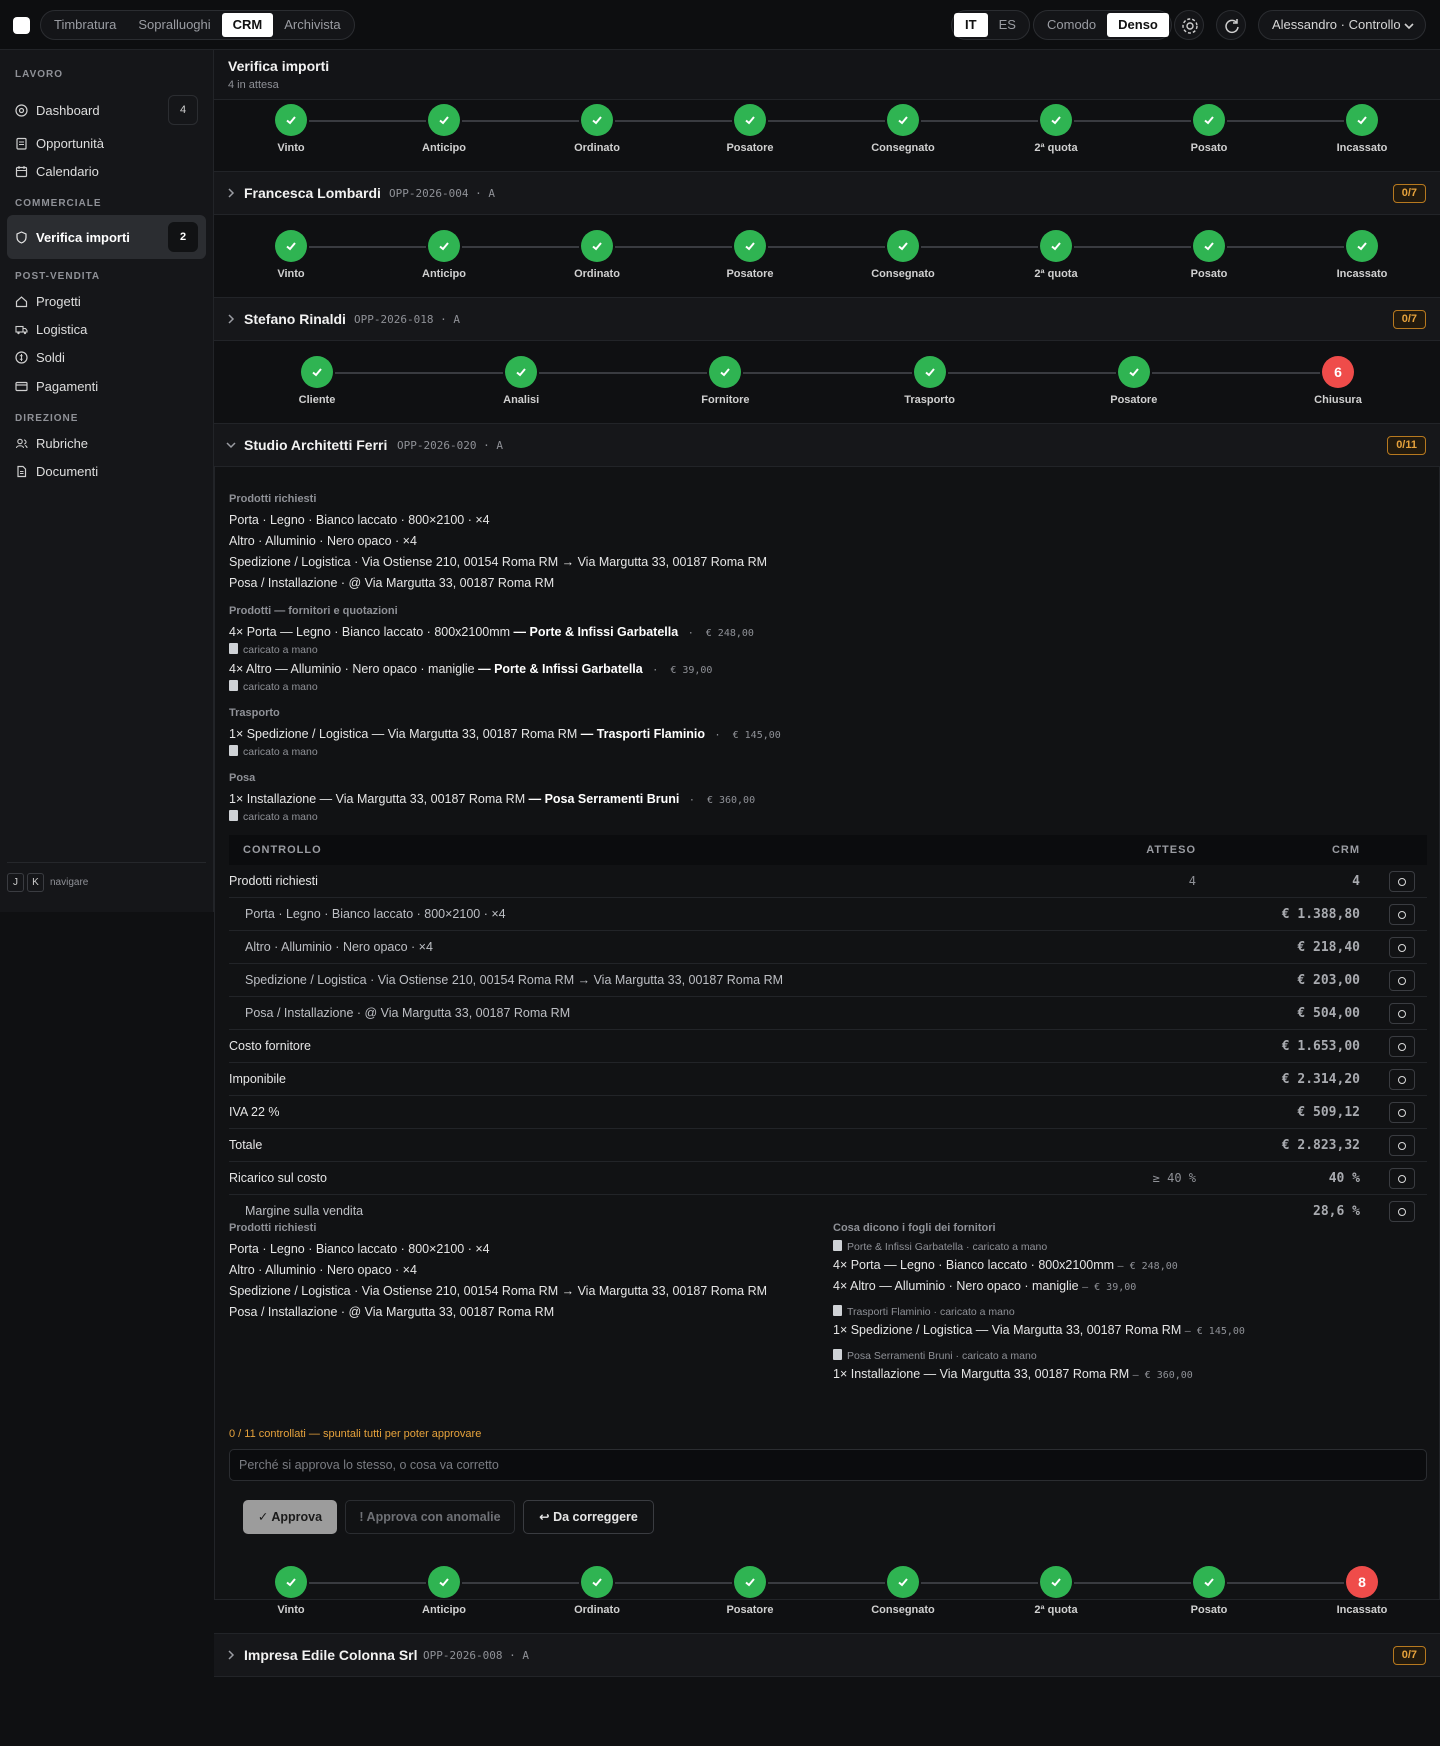 The width and height of the screenshot is (1440, 1746). Describe the element at coordinates (106, 301) in the screenshot. I see `sidebar-item-progetti: Progetti` at that location.